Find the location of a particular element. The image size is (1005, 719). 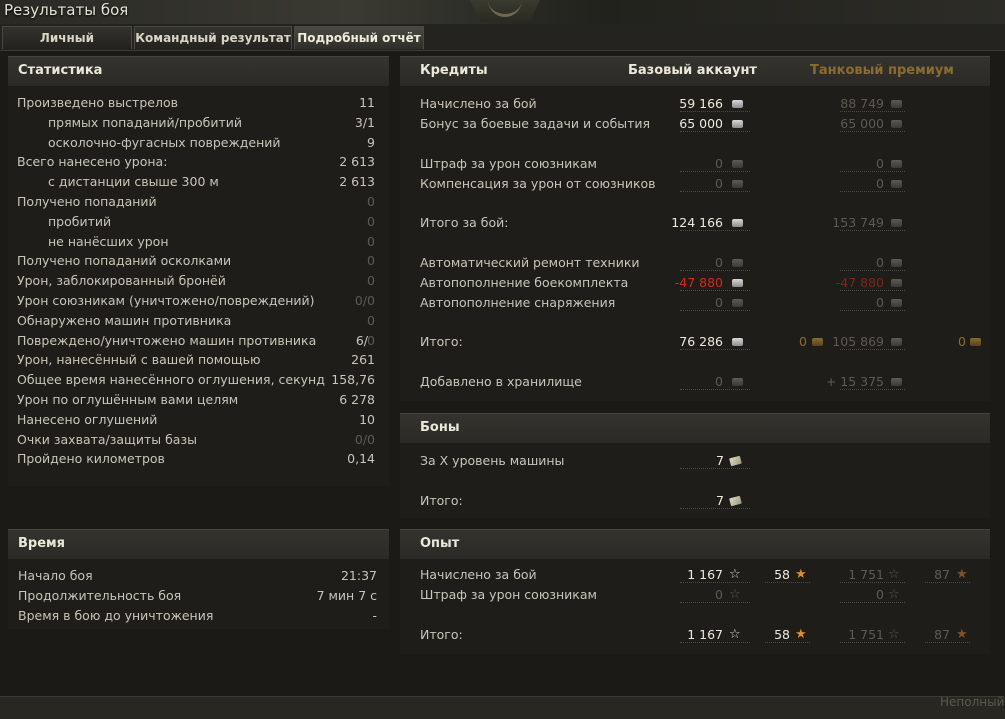

stat-row: Нанесено оглушений 10 is located at coordinates (197, 420).